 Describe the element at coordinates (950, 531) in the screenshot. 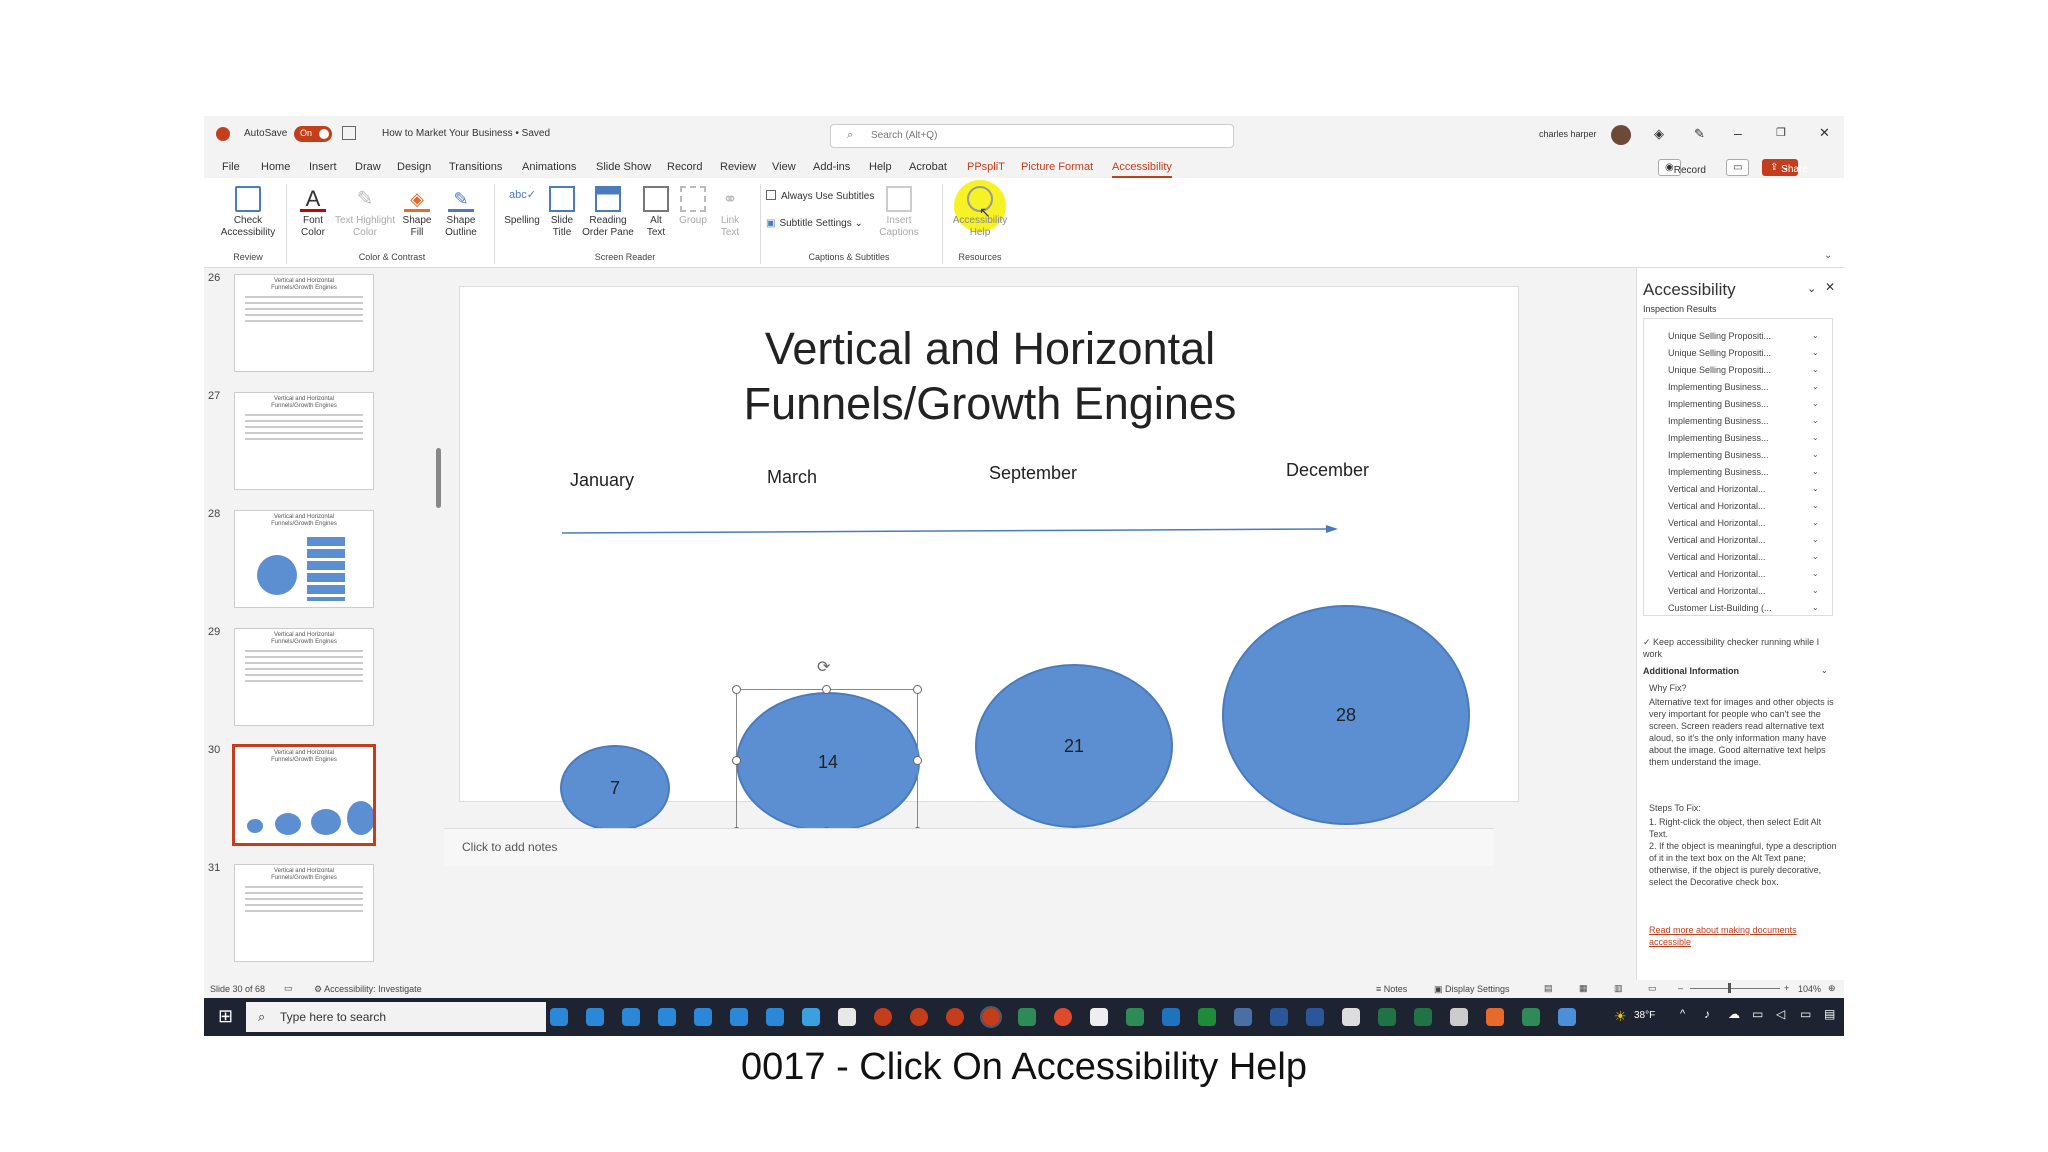

I see `timeline-arrow` at that location.